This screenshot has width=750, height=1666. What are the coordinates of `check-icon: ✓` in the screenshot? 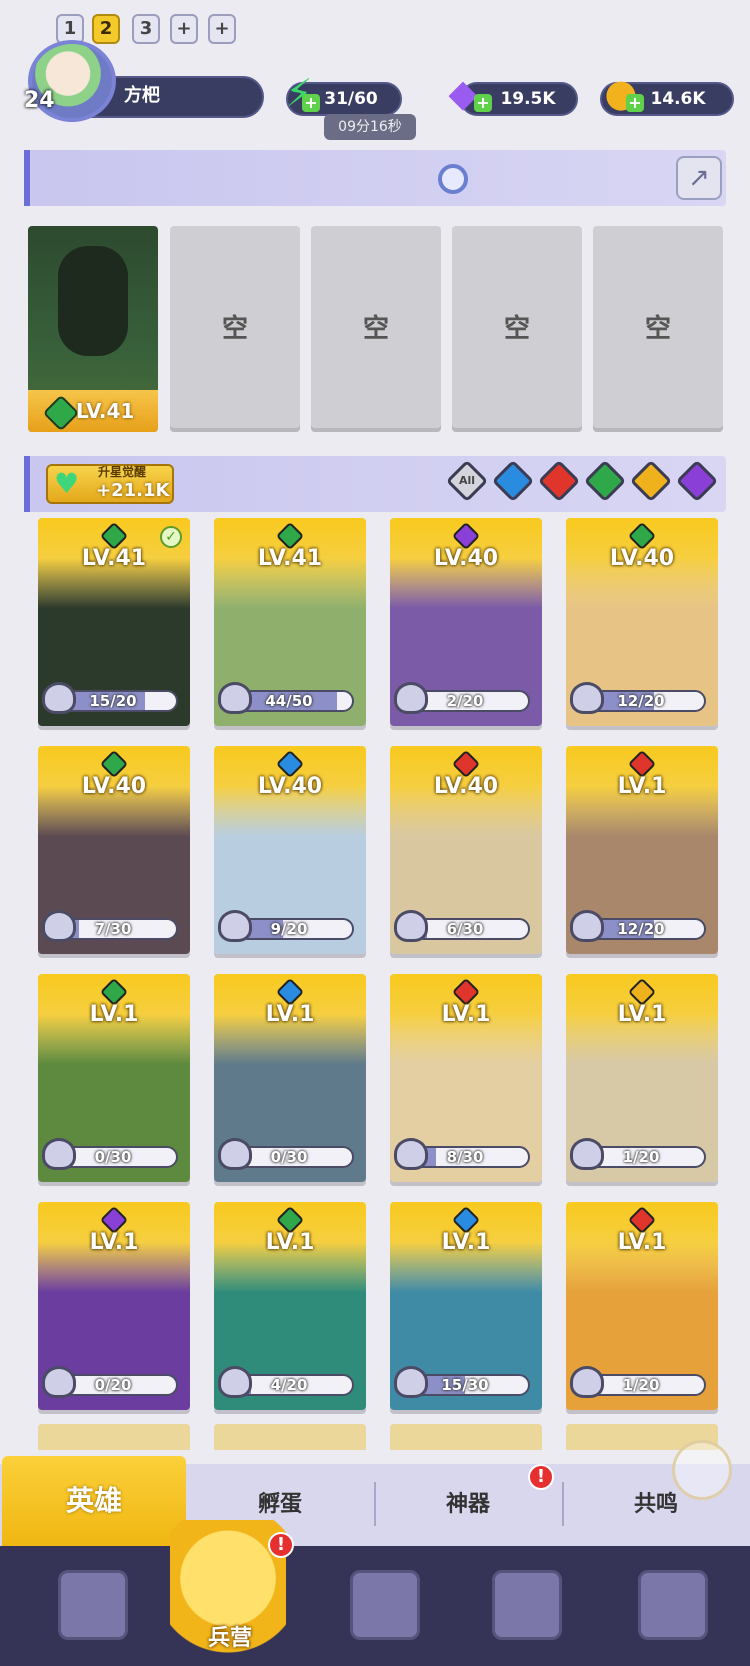 It's located at (171, 537).